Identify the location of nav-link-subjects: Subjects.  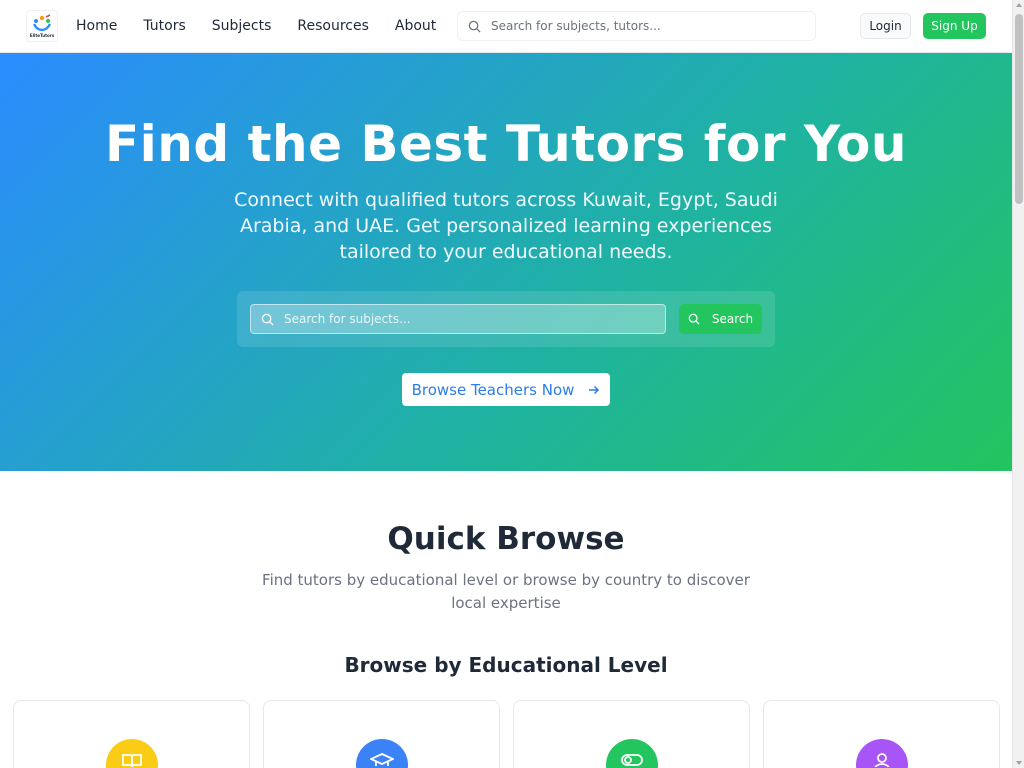
(242, 26).